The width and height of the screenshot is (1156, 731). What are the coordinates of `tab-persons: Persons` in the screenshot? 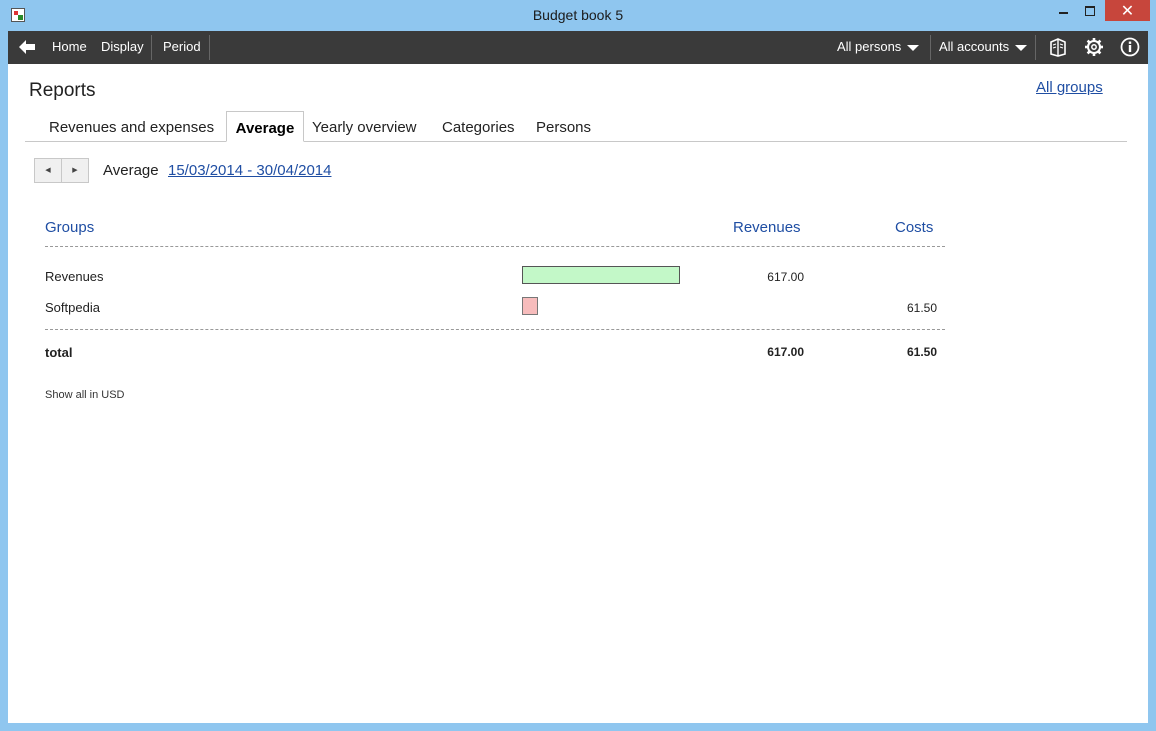 It's located at (563, 125).